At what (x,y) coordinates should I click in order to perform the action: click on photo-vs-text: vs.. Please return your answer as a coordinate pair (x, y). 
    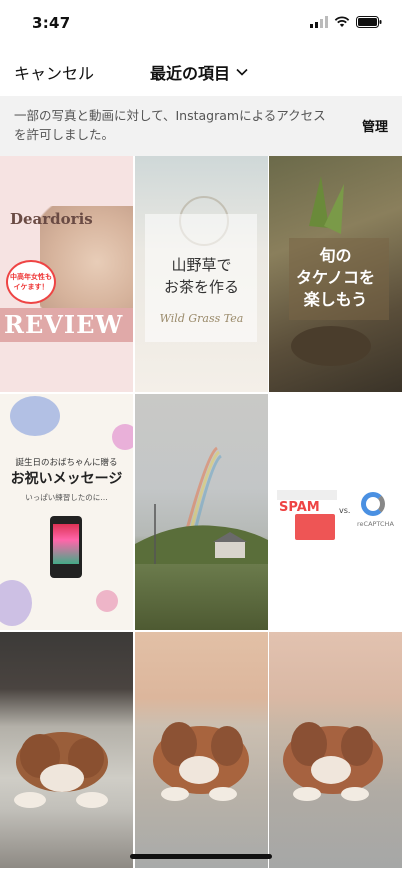
    Looking at the image, I should click on (345, 510).